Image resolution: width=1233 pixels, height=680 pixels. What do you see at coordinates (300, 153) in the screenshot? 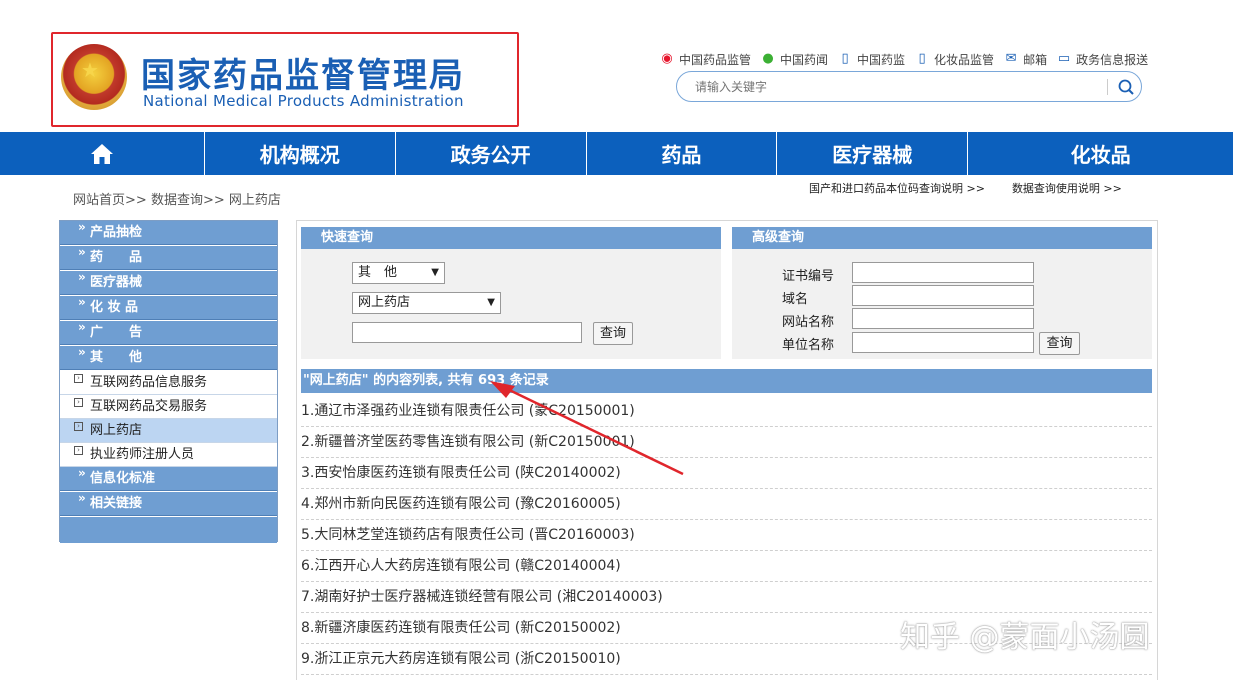
I see `nav-organization: 机构概况` at bounding box center [300, 153].